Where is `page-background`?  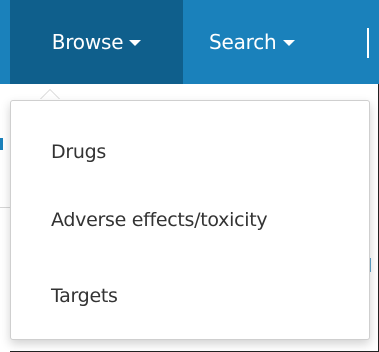
page-background is located at coordinates (5, 218).